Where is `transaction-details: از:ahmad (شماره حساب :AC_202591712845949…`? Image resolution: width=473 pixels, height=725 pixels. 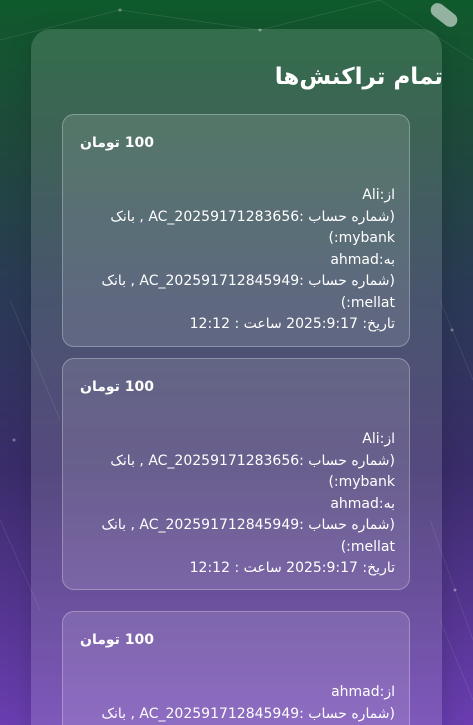 transaction-details: از:ahmad (شماره حساب :AC_202591712845949… is located at coordinates (240, 703).